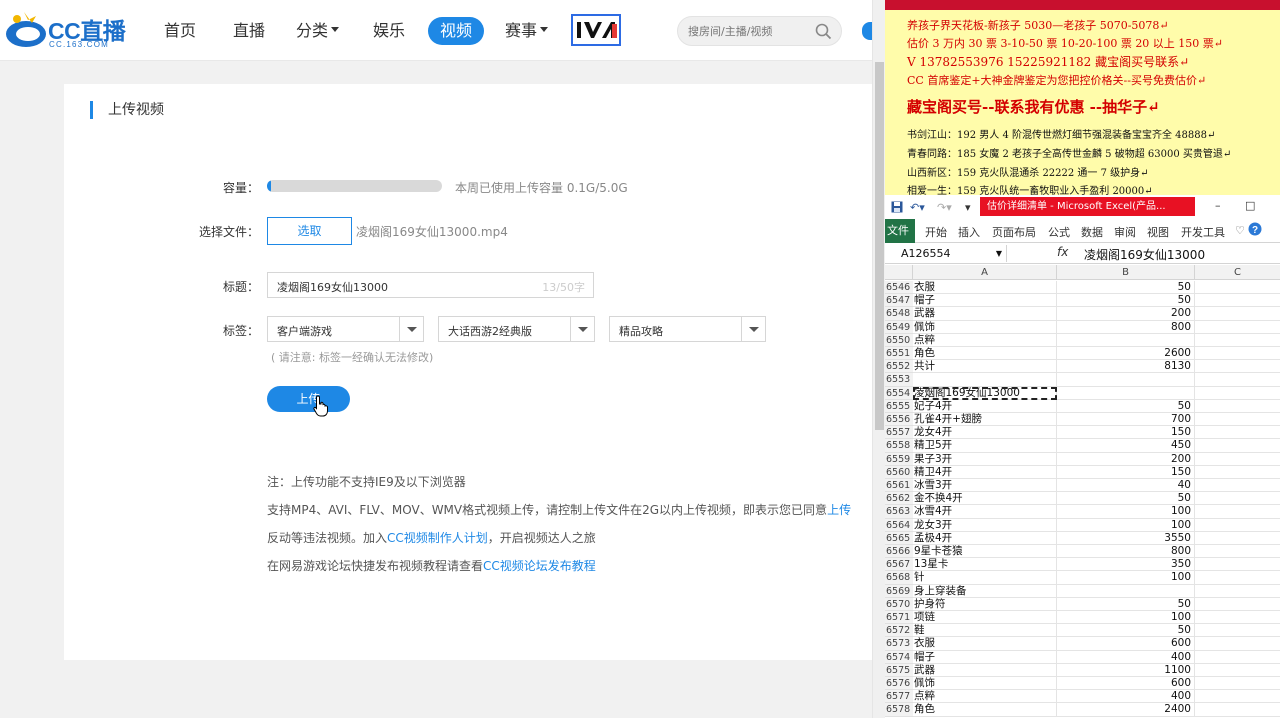  What do you see at coordinates (430, 285) in the screenshot?
I see `title-field: 凌烟阁169女仙13000 13/50字` at bounding box center [430, 285].